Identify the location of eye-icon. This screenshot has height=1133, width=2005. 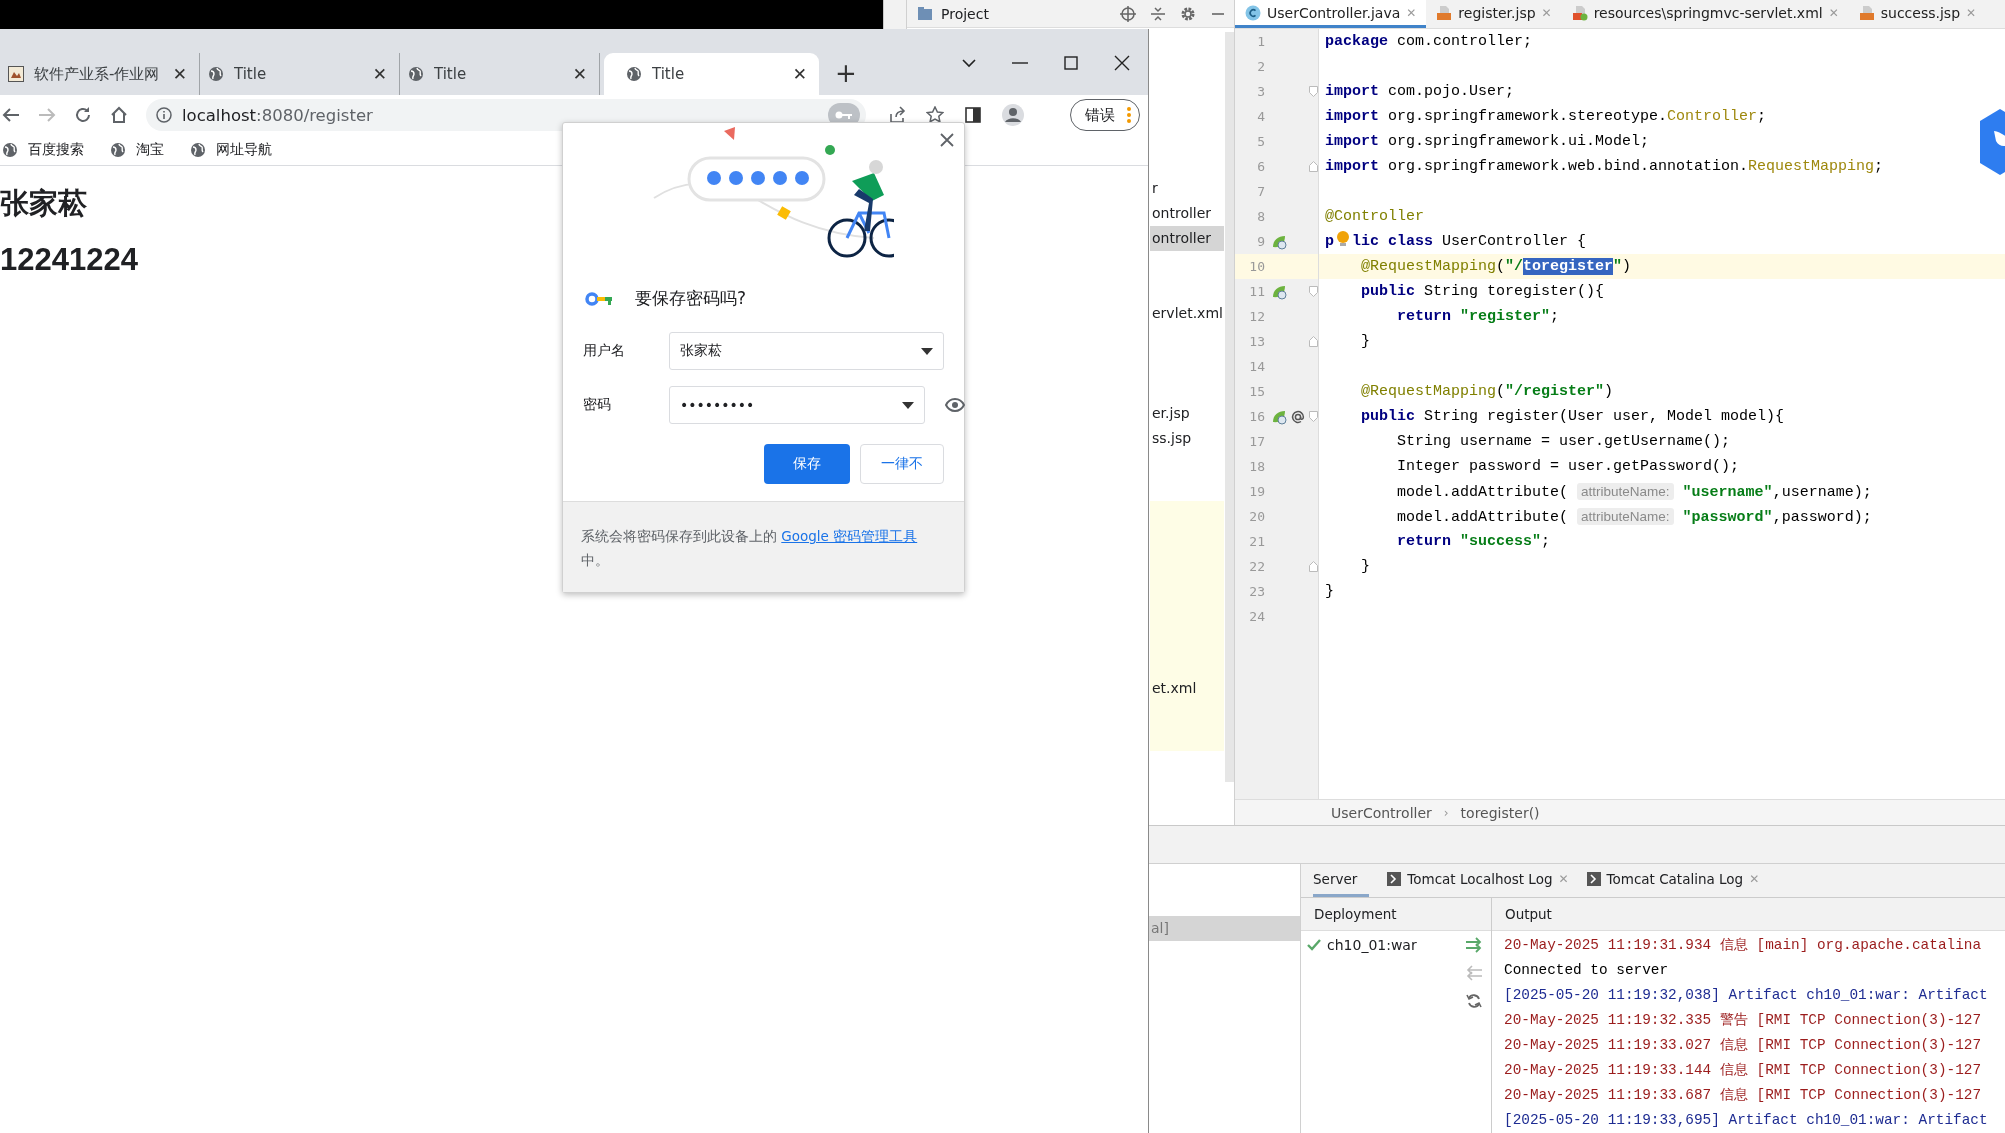
(955, 405).